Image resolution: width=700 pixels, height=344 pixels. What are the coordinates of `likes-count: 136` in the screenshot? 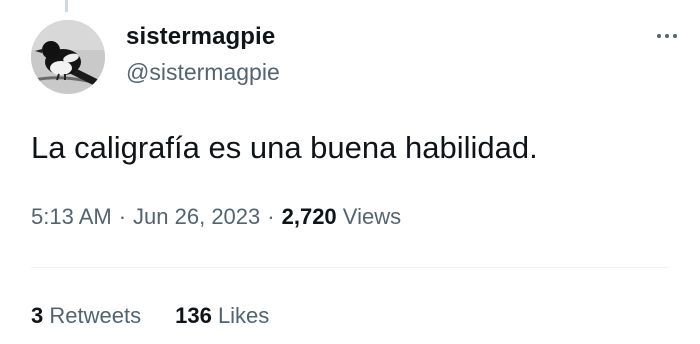 It's located at (193, 315).